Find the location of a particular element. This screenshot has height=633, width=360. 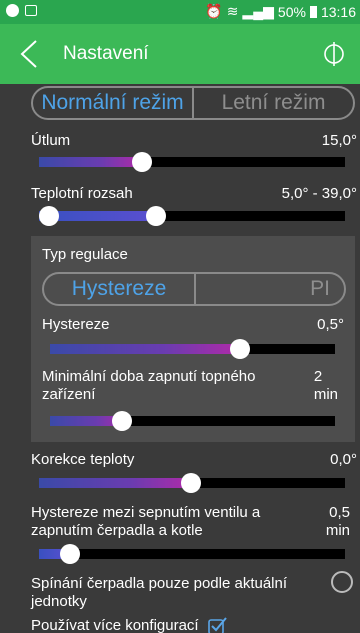

hystereze-slider-thumb is located at coordinates (240, 349).